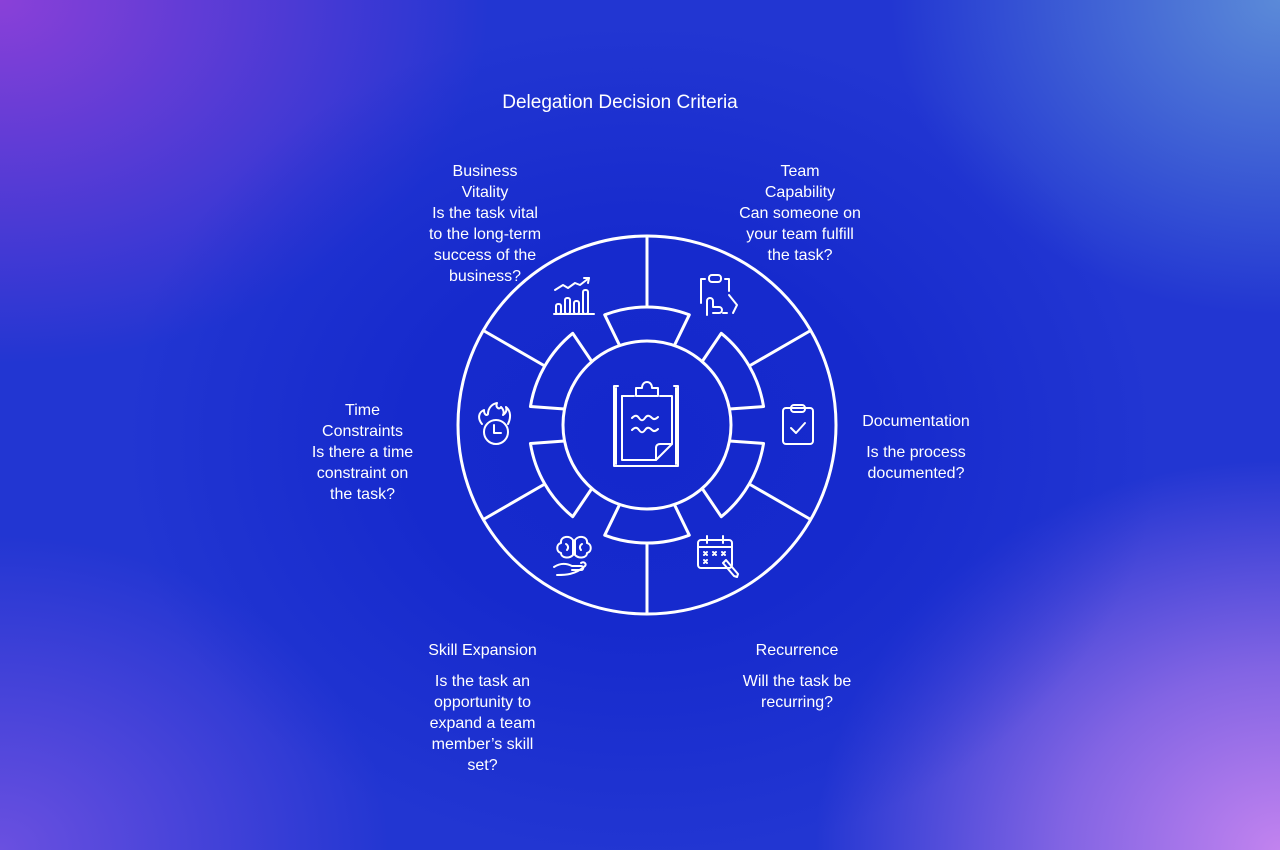 The width and height of the screenshot is (1280, 850). Describe the element at coordinates (495, 423) in the screenshot. I see `burning-clock-icon` at that location.